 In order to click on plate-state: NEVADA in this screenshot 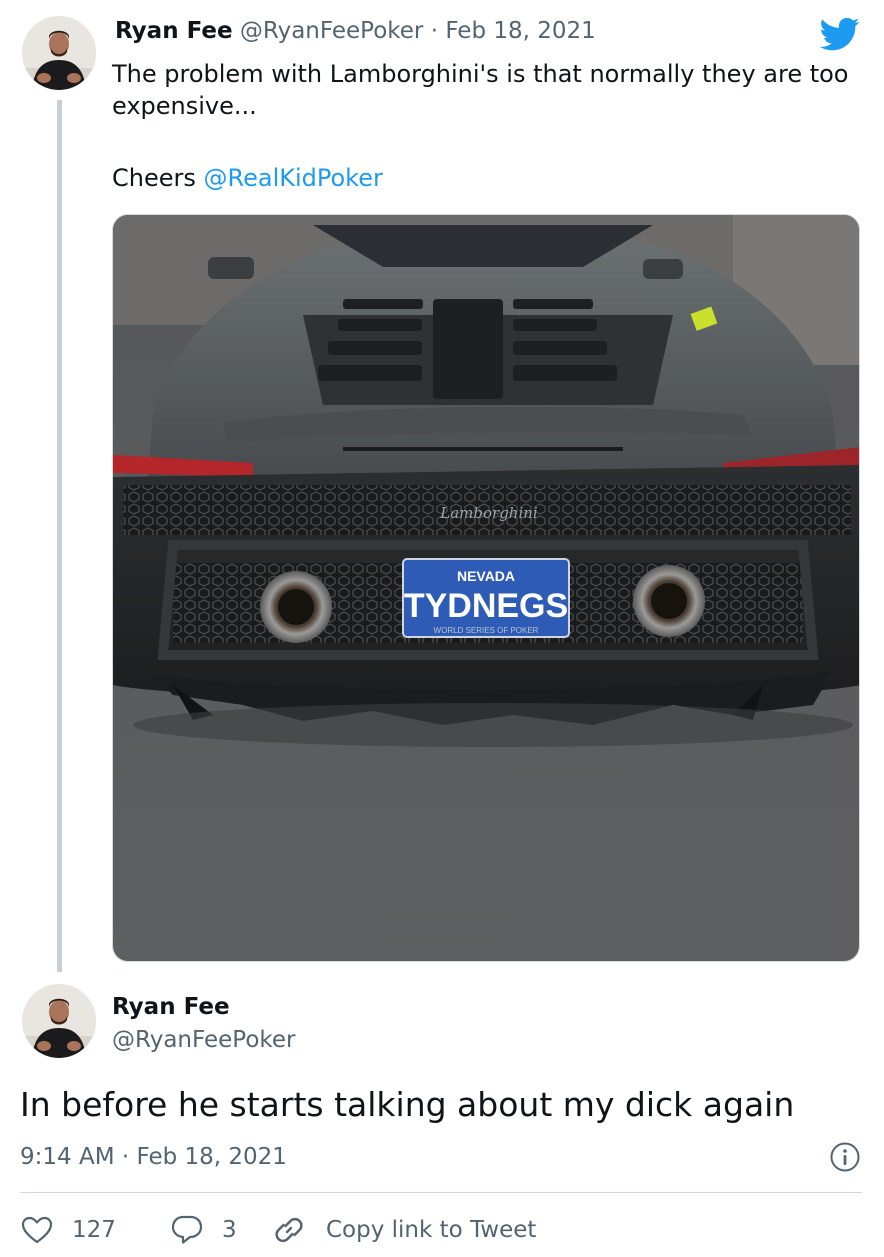, I will do `click(486, 576)`.